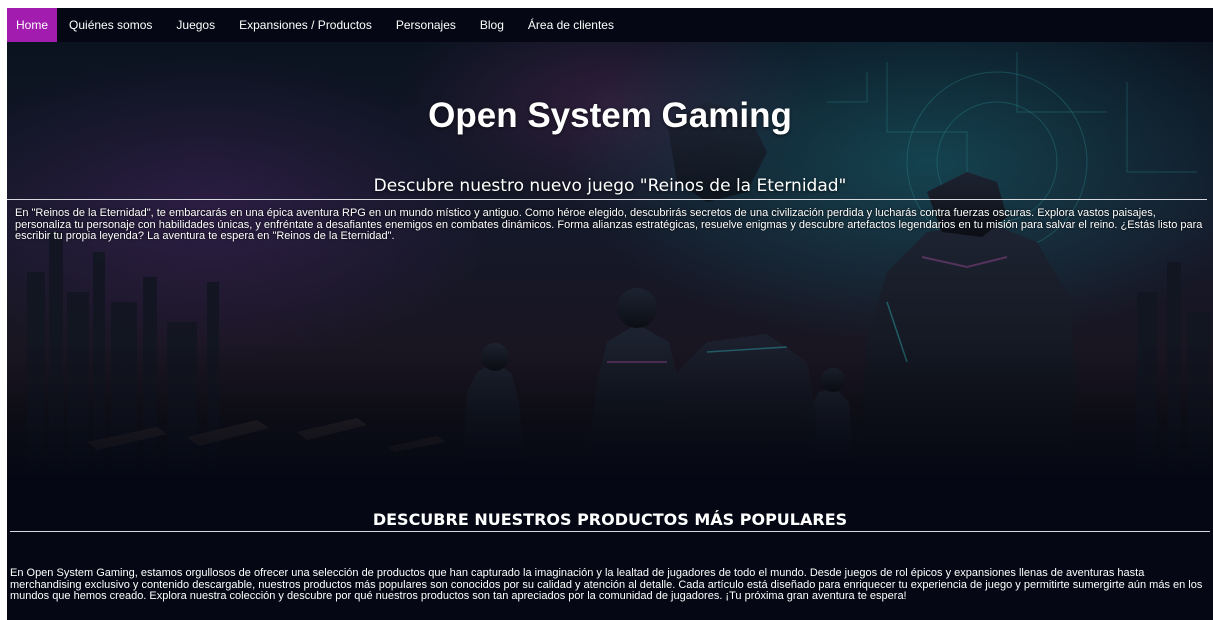 The width and height of the screenshot is (1213, 620). Describe the element at coordinates (110, 25) in the screenshot. I see `nav-item-quienes-somos: Quiénes somos` at that location.